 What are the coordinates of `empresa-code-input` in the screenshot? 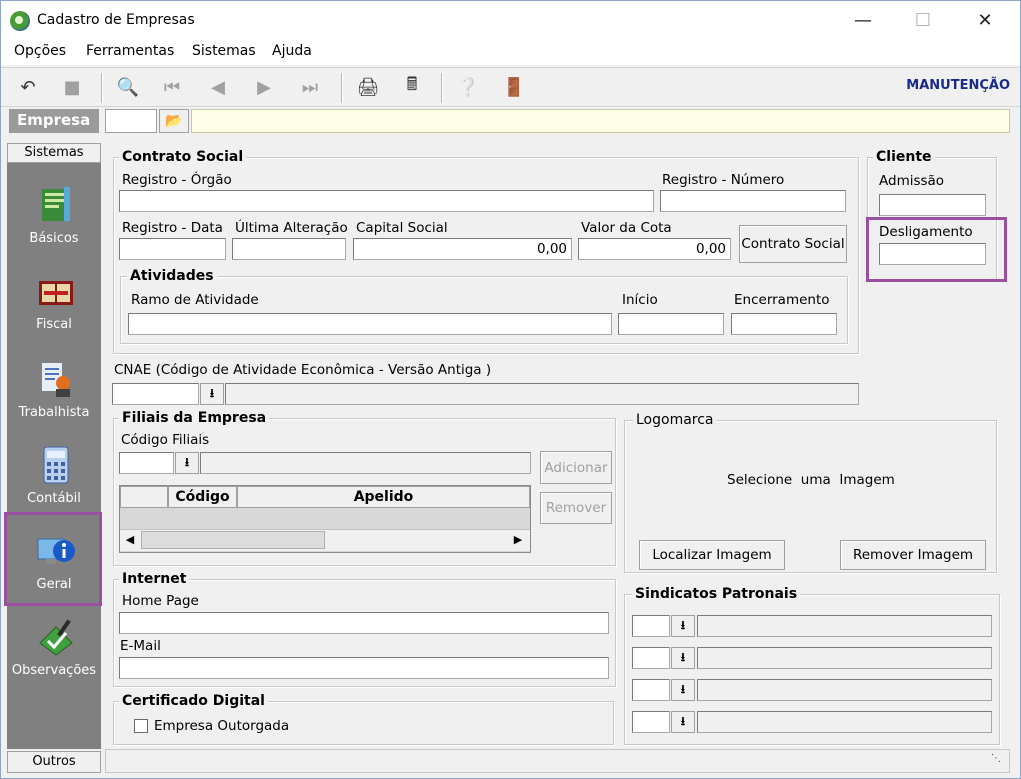 It's located at (131, 121).